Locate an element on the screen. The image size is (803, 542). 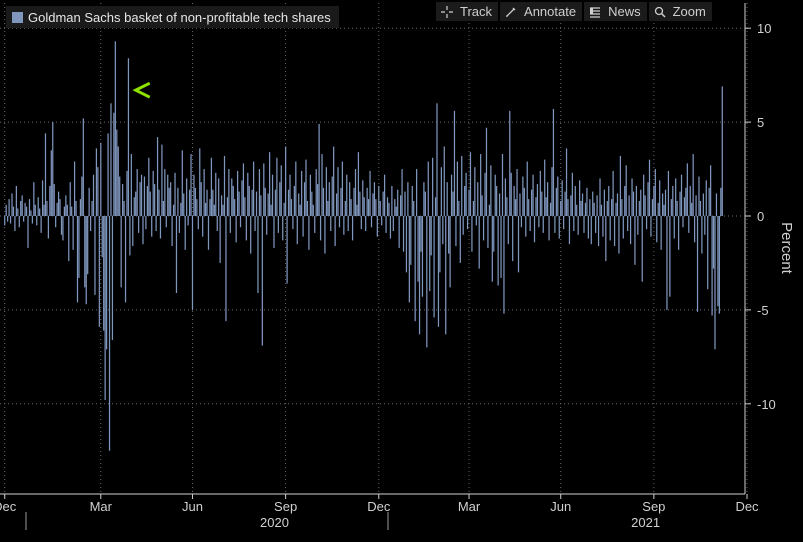
x-tick-label: Jun is located at coordinates (560, 506).